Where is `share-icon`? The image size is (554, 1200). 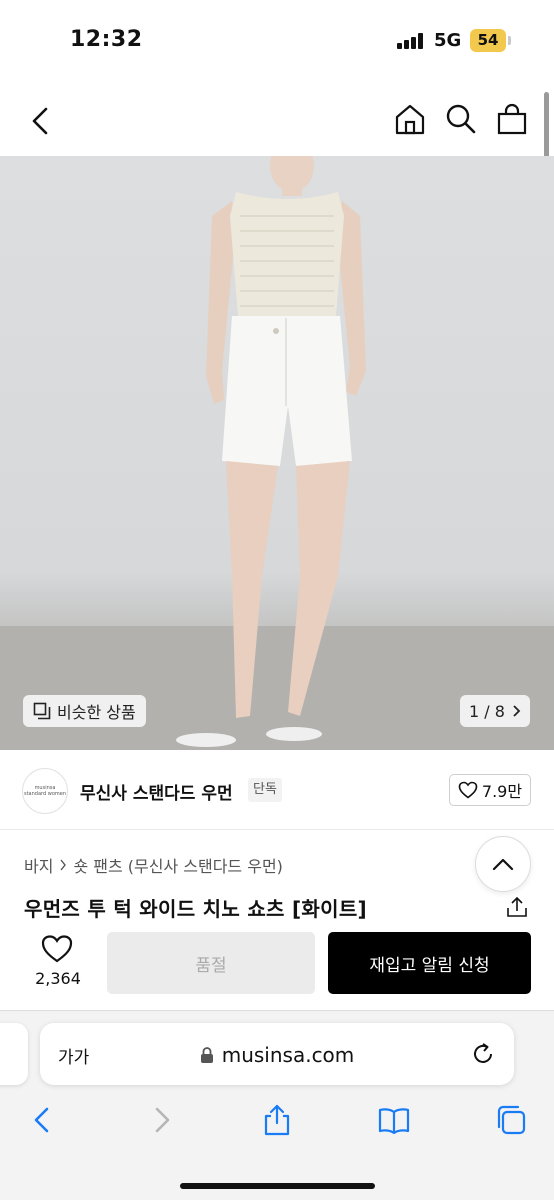
share-icon is located at coordinates (517, 907).